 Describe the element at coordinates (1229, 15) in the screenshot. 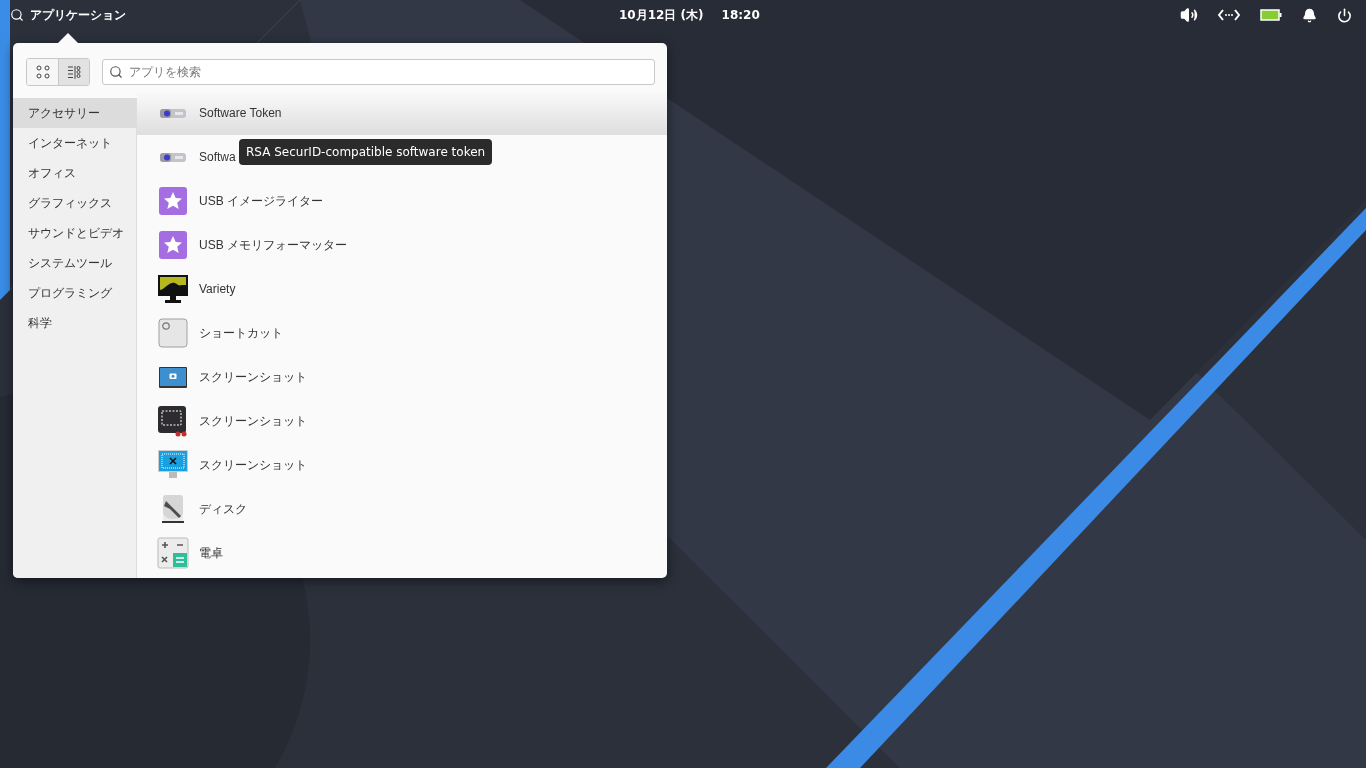

I see `network-icon` at that location.